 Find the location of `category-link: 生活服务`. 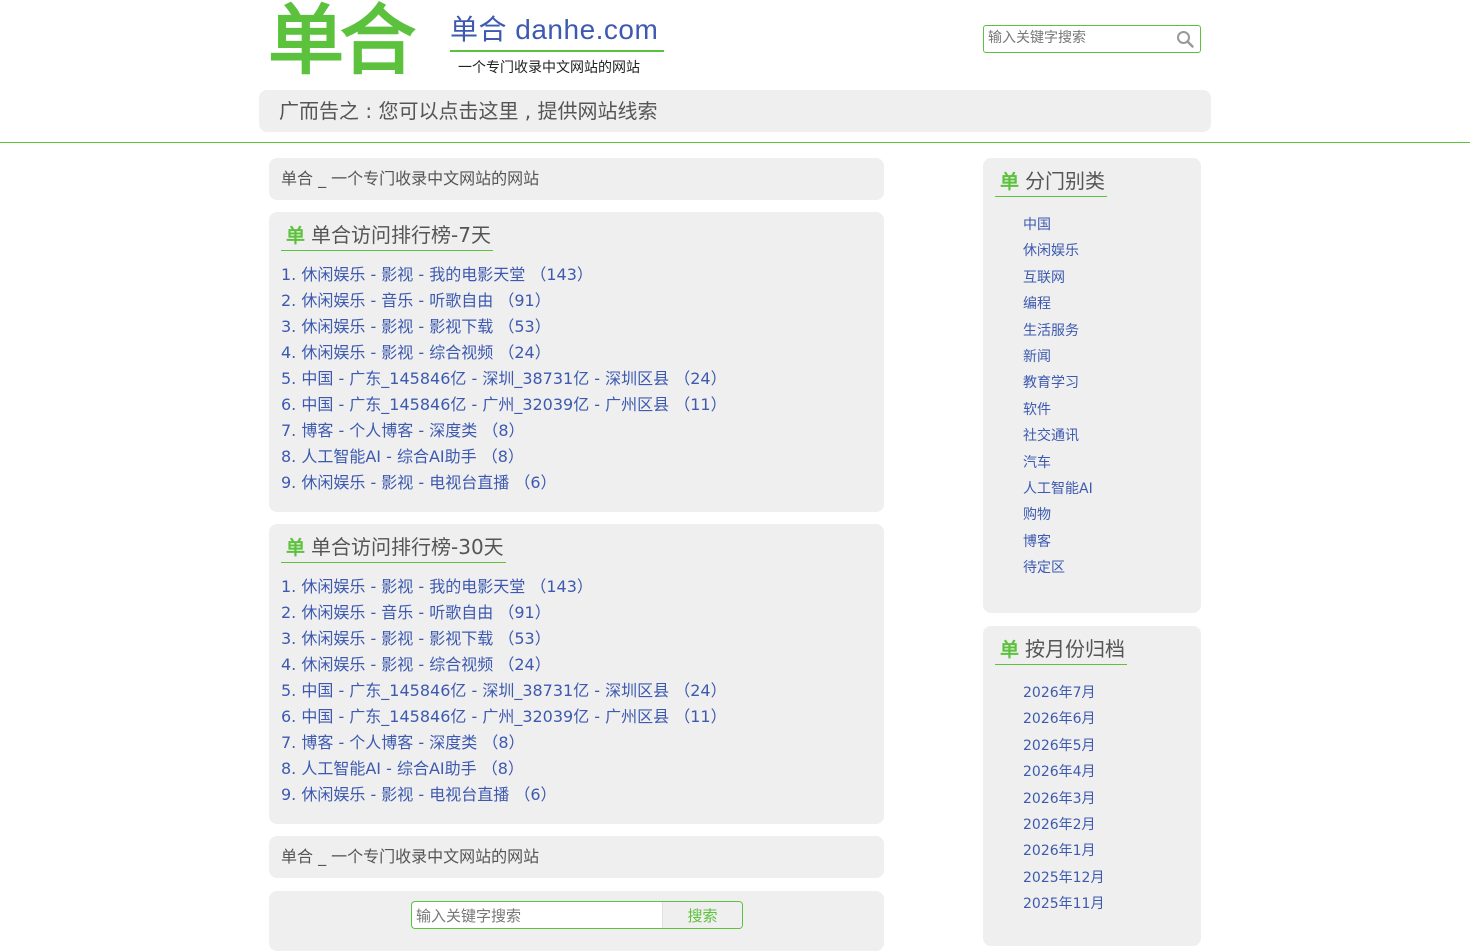

category-link: 生活服务 is located at coordinates (1058, 331).